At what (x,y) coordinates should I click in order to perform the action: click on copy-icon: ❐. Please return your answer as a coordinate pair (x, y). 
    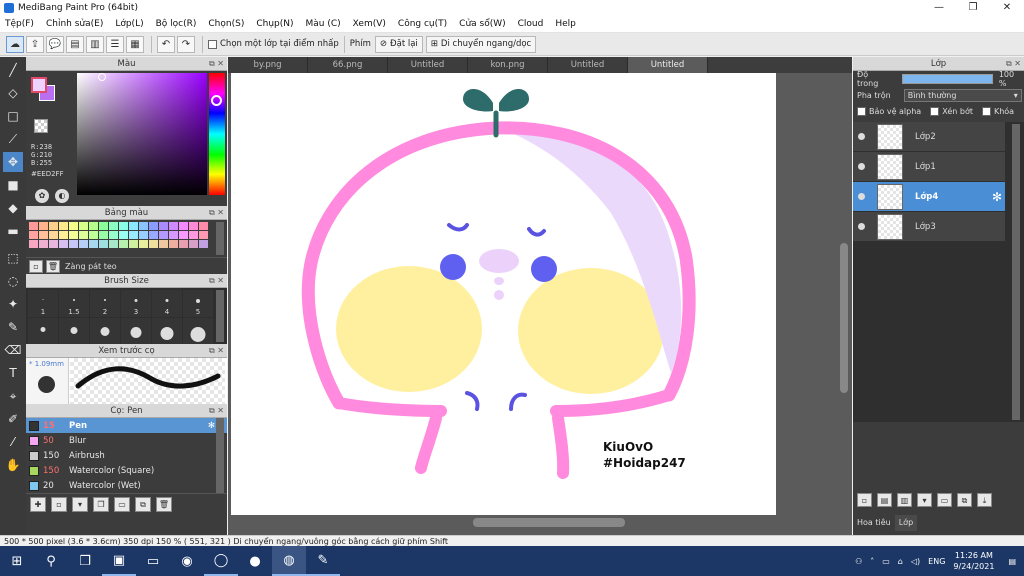
    Looking at the image, I should click on (101, 504).